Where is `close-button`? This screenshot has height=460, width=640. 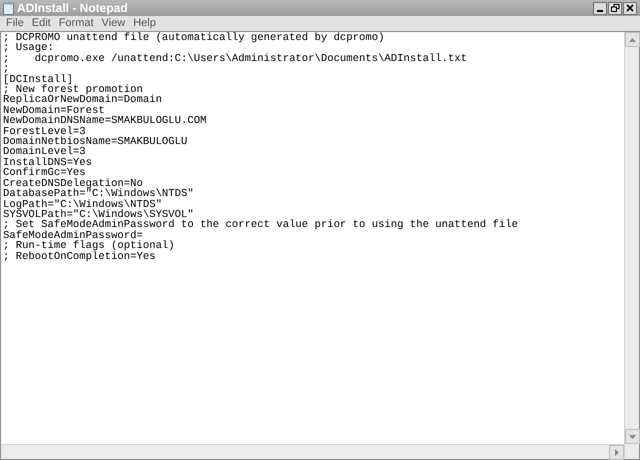
close-button is located at coordinates (630, 8).